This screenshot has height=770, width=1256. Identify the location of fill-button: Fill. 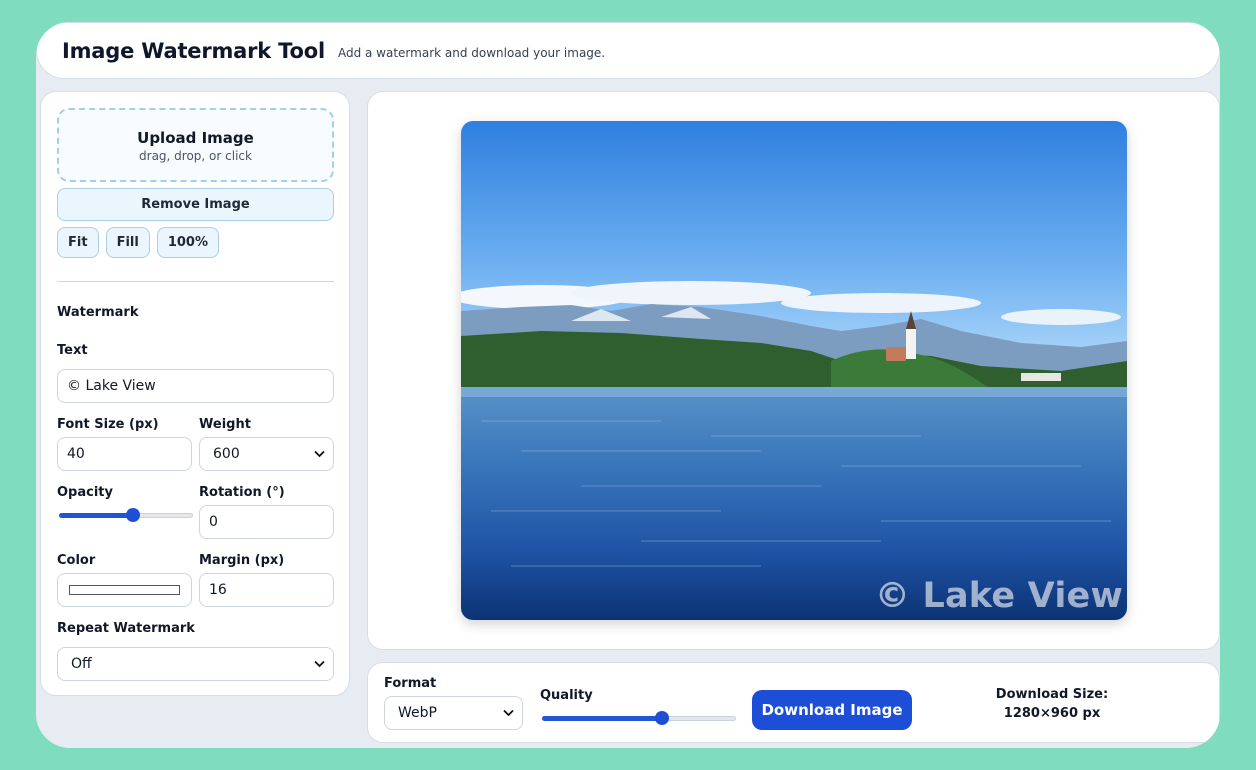
(127, 242).